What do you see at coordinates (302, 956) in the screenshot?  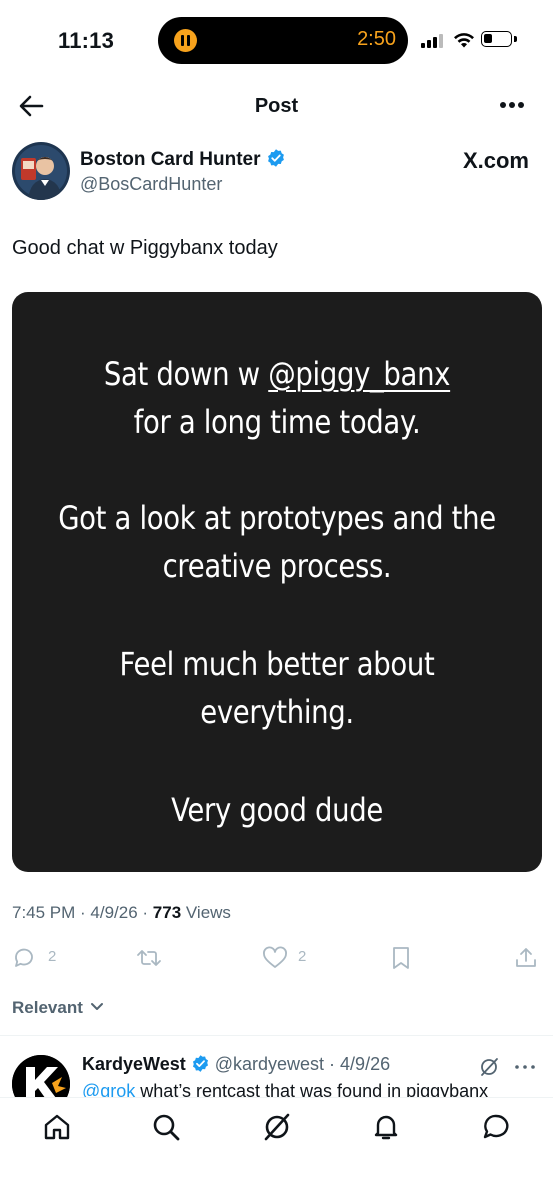 I see `like-count: 2` at bounding box center [302, 956].